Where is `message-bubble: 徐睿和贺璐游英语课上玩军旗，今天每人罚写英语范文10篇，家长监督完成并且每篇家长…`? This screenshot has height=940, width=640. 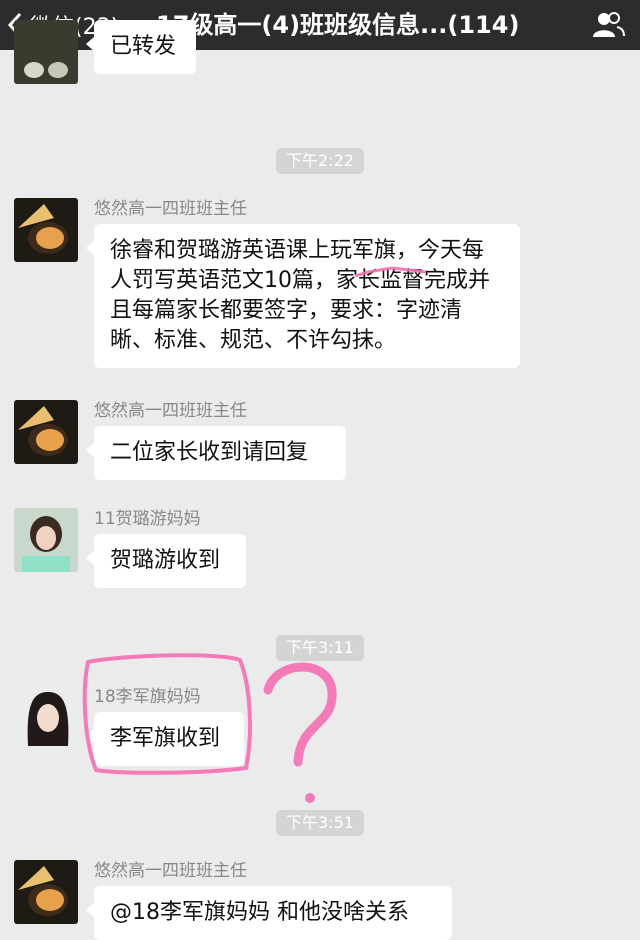
message-bubble: 徐睿和贺璐游英语课上玩军旗，今天每人罚写英语范文10篇，家长监督完成并且每篇家长… is located at coordinates (303, 296).